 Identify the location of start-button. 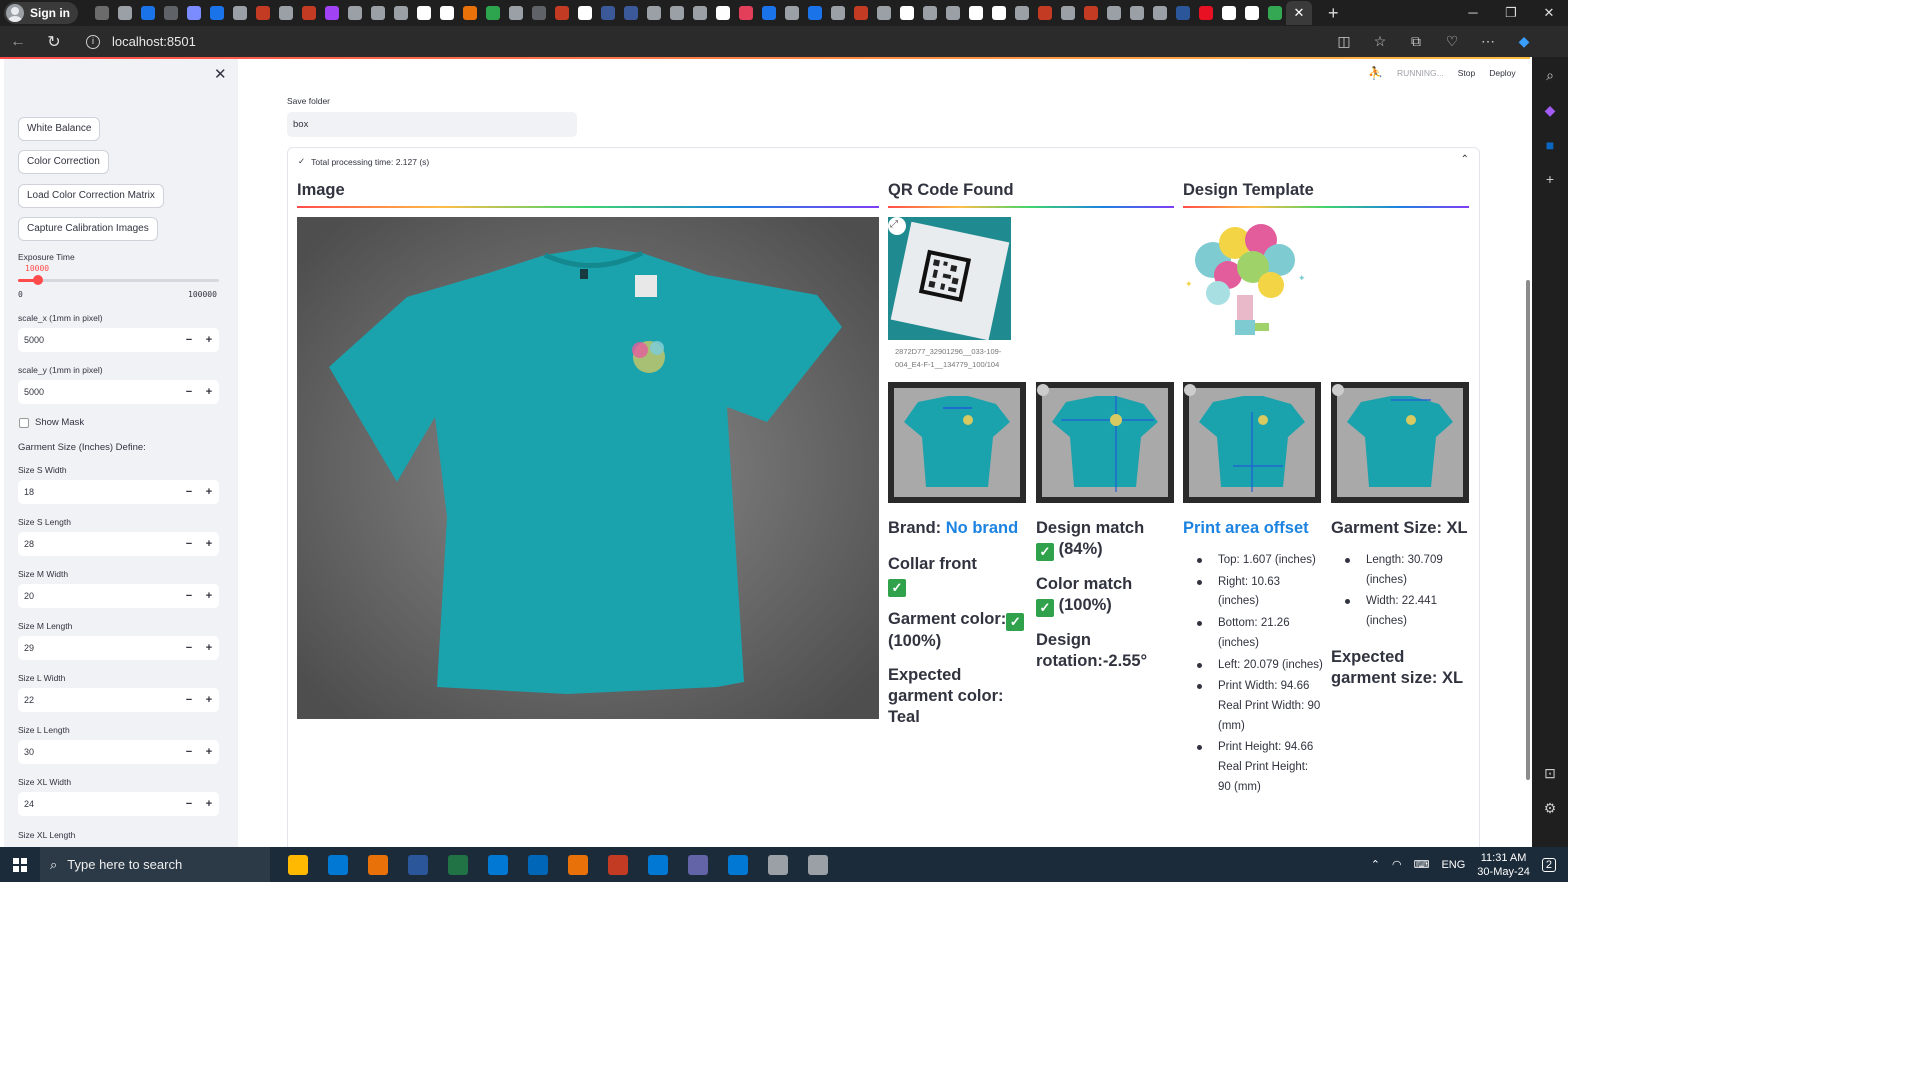
(20, 864).